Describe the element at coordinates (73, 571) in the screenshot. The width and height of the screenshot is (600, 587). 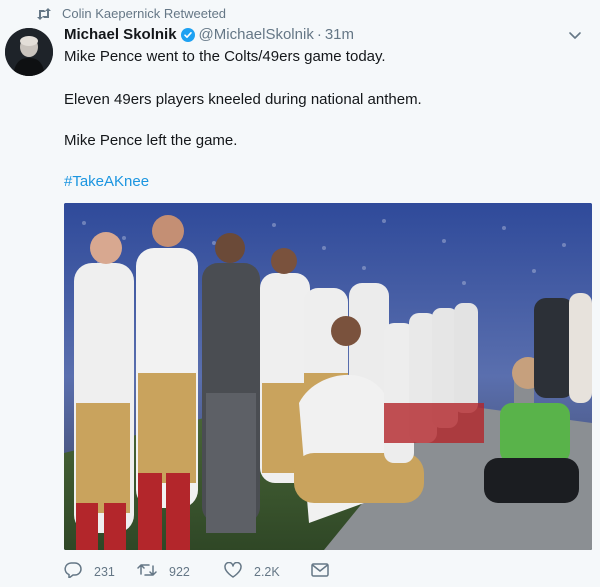
I see `reply-icon` at that location.